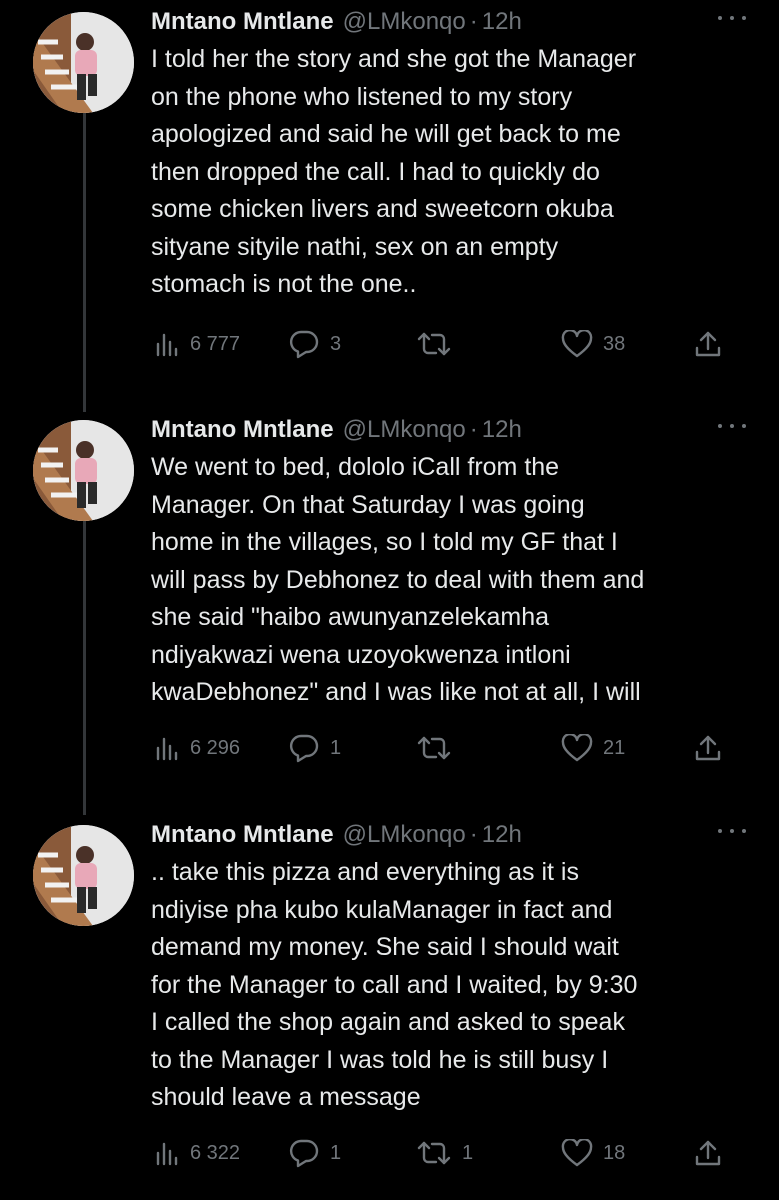 The width and height of the screenshot is (779, 1200). What do you see at coordinates (468, 1152) in the screenshot?
I see `retweet-count: 1` at bounding box center [468, 1152].